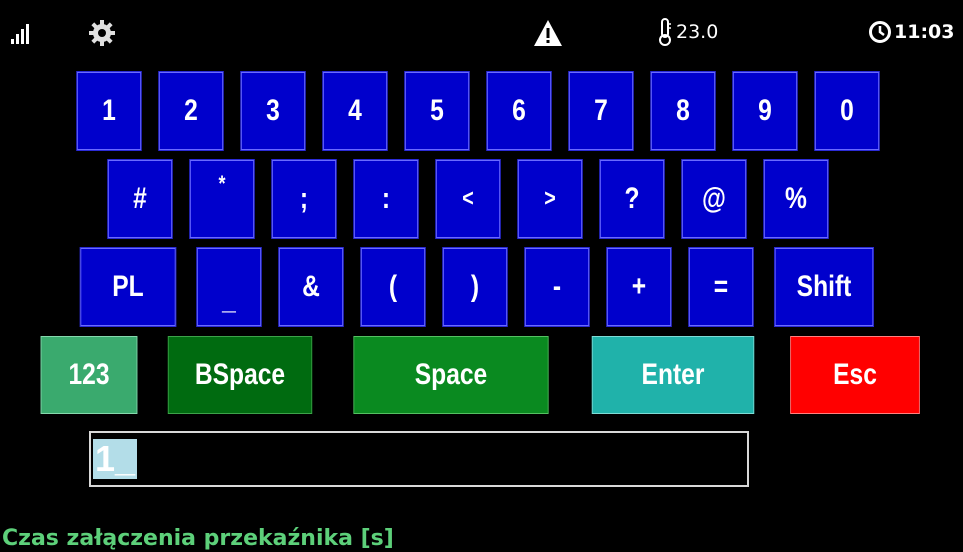  I want to click on key-underscore: _, so click(229, 287).